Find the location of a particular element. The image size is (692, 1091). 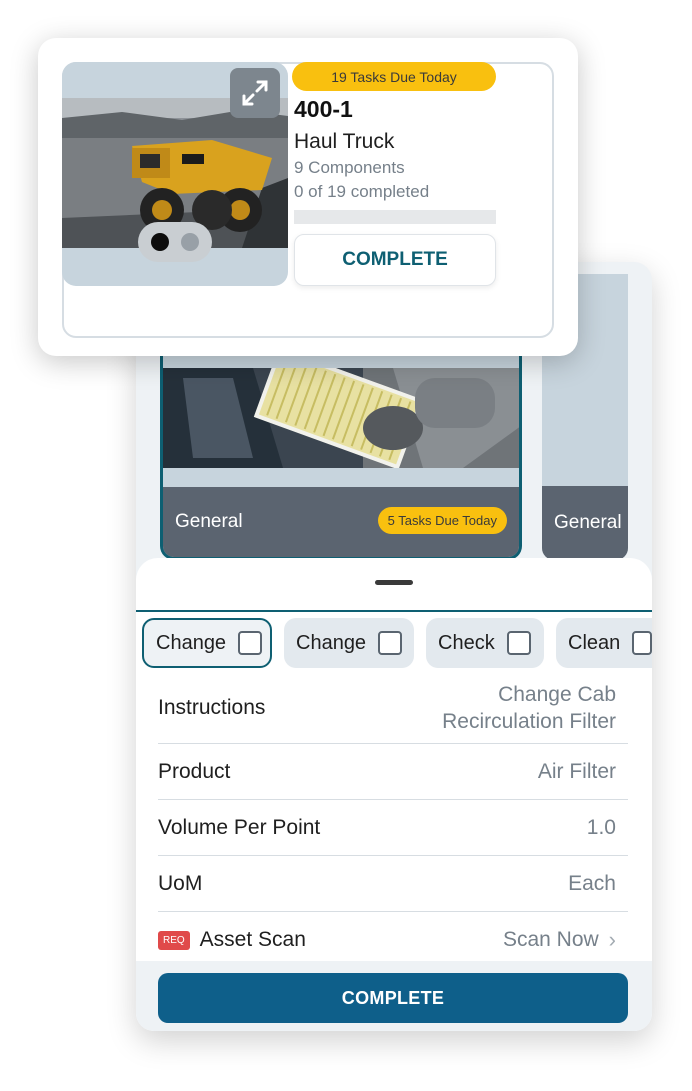

asset-id: 400-1 is located at coordinates (323, 109).